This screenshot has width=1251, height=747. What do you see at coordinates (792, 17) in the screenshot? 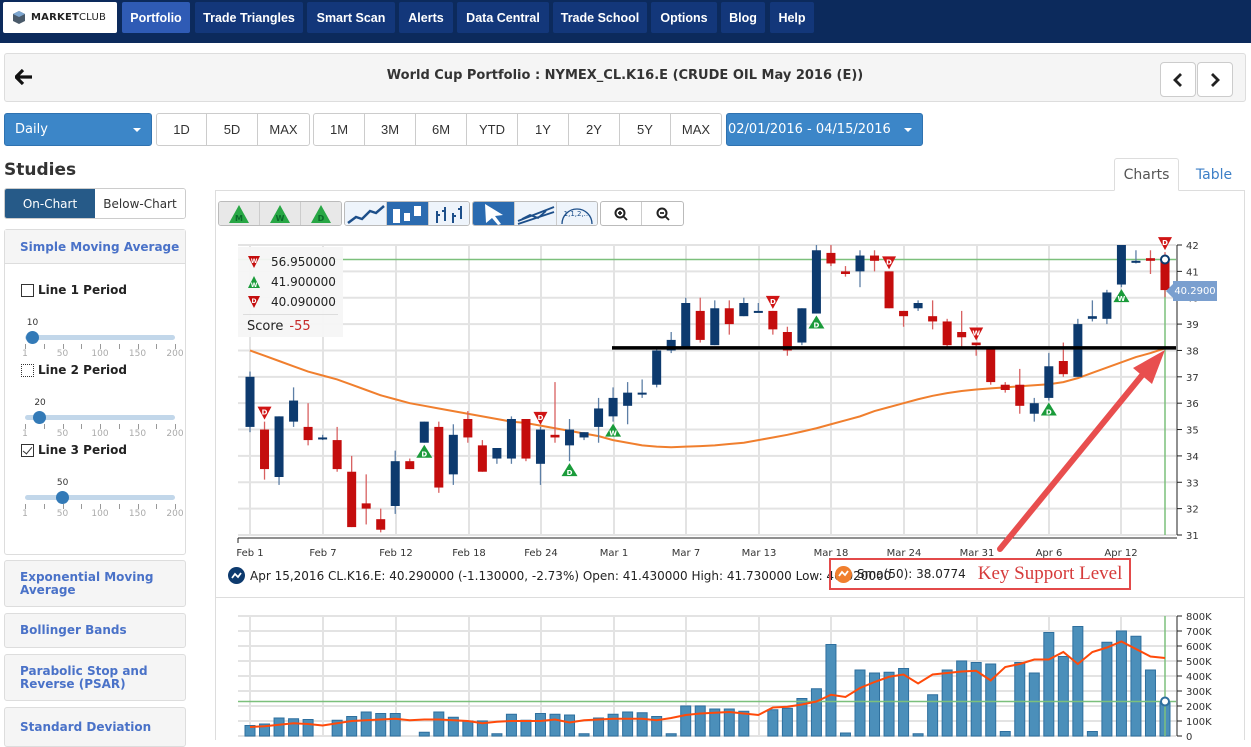
I see `nav-help: Help` at bounding box center [792, 17].